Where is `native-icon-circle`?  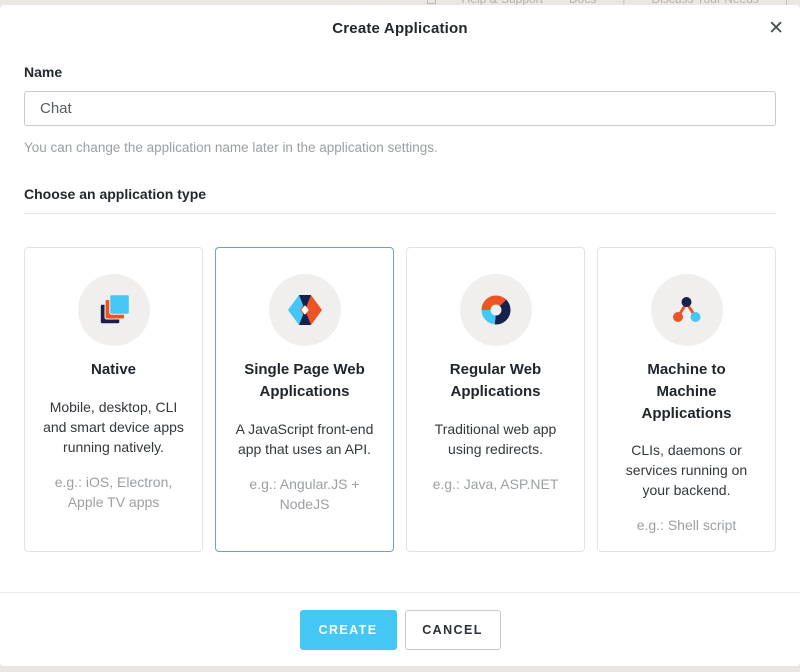 native-icon-circle is located at coordinates (113, 310).